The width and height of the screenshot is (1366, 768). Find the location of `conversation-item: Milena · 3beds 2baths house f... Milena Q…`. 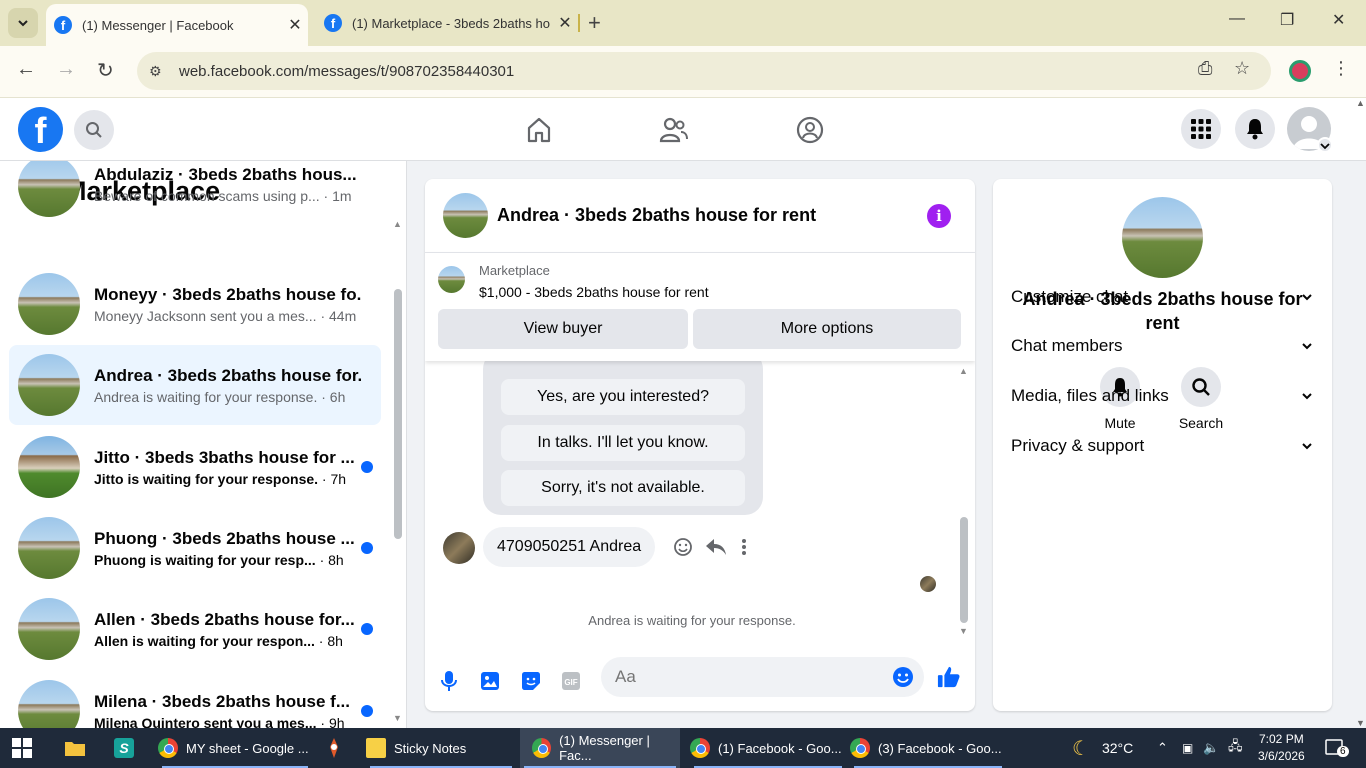

conversation-item: Milena · 3beds 2baths house f... Milena Q… is located at coordinates (195, 699).